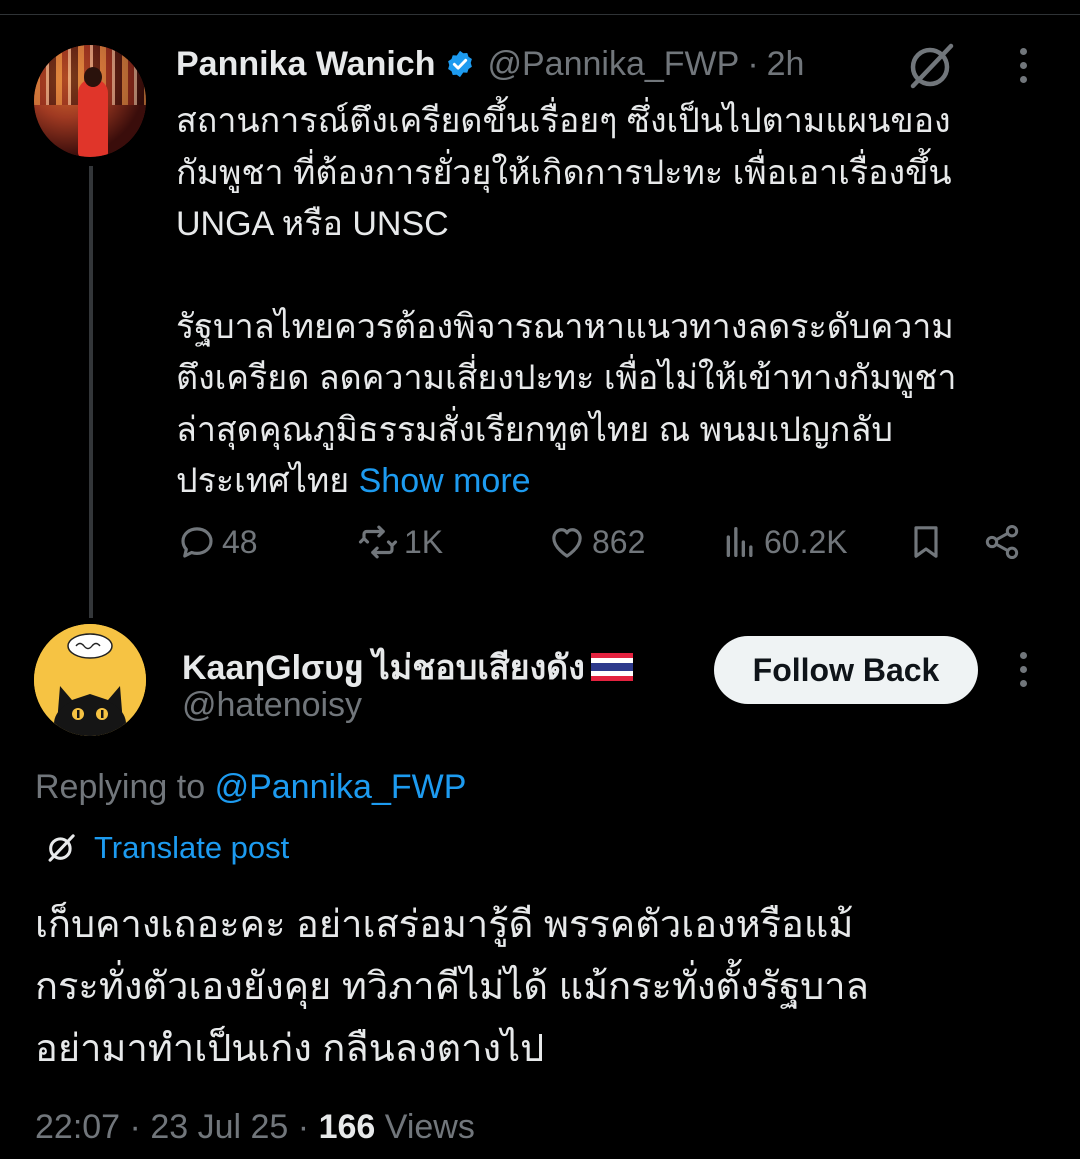 The height and width of the screenshot is (1159, 1080). I want to click on views-button: 60.2K, so click(784, 542).